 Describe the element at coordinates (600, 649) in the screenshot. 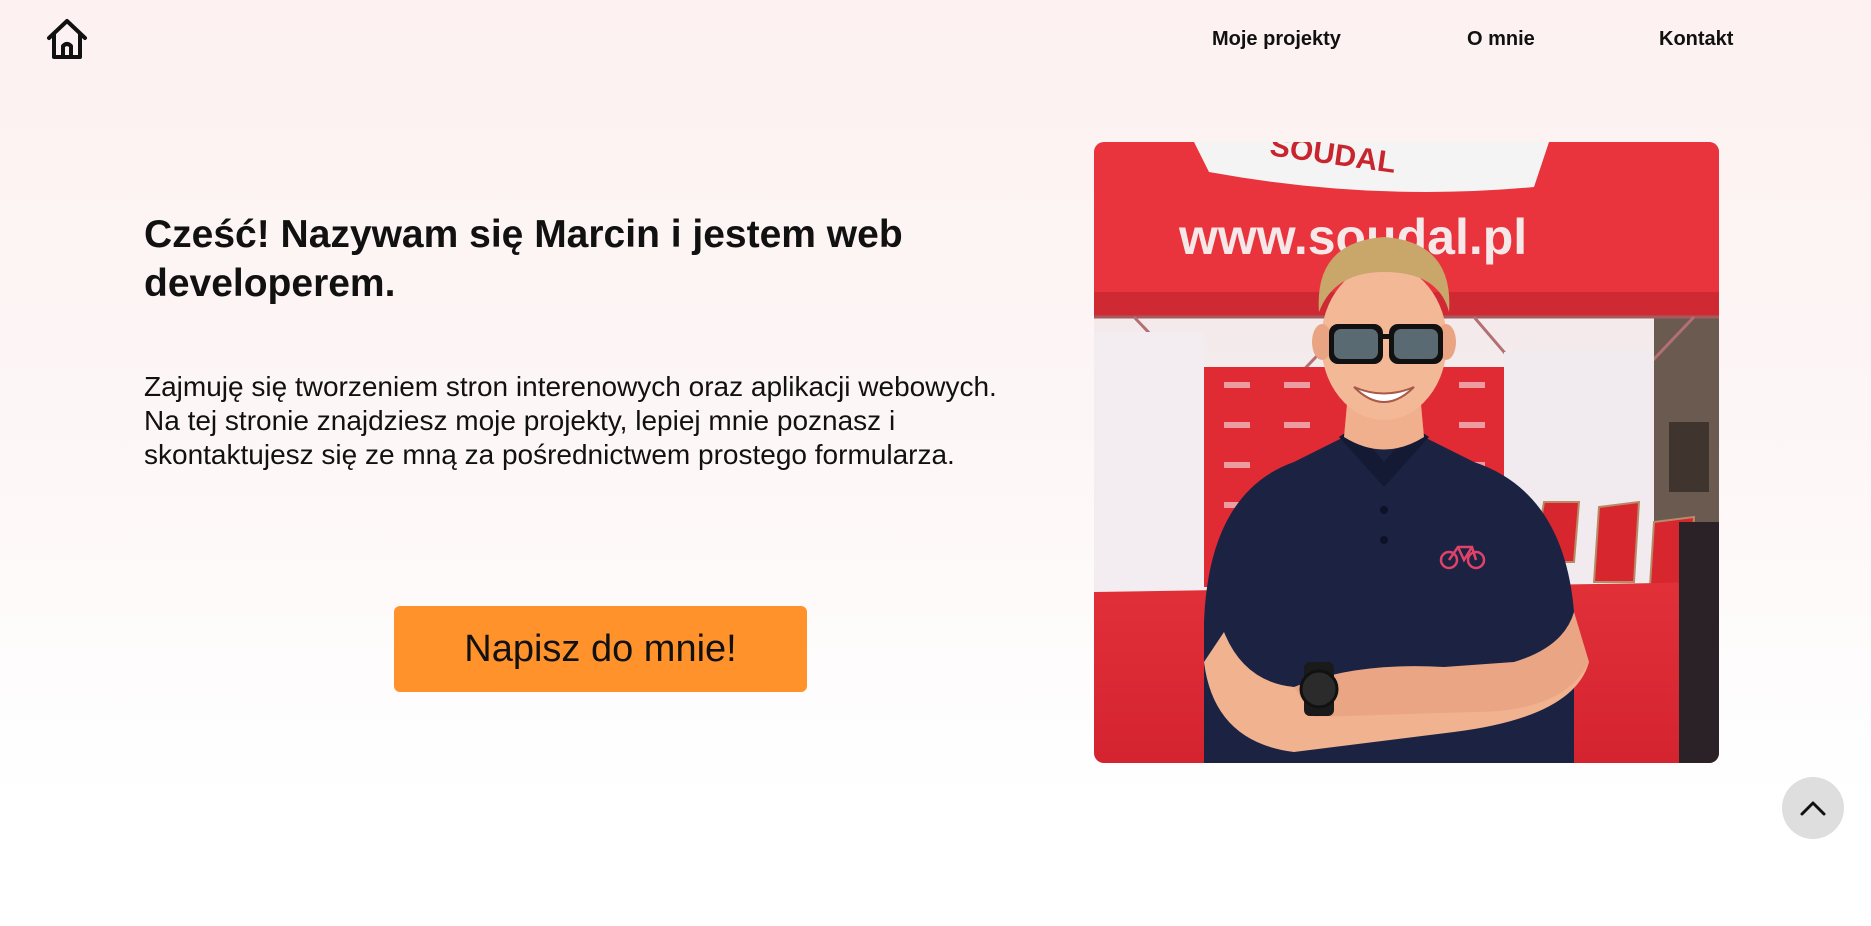

I see `contact-me-button: Napisz do mnie!` at that location.